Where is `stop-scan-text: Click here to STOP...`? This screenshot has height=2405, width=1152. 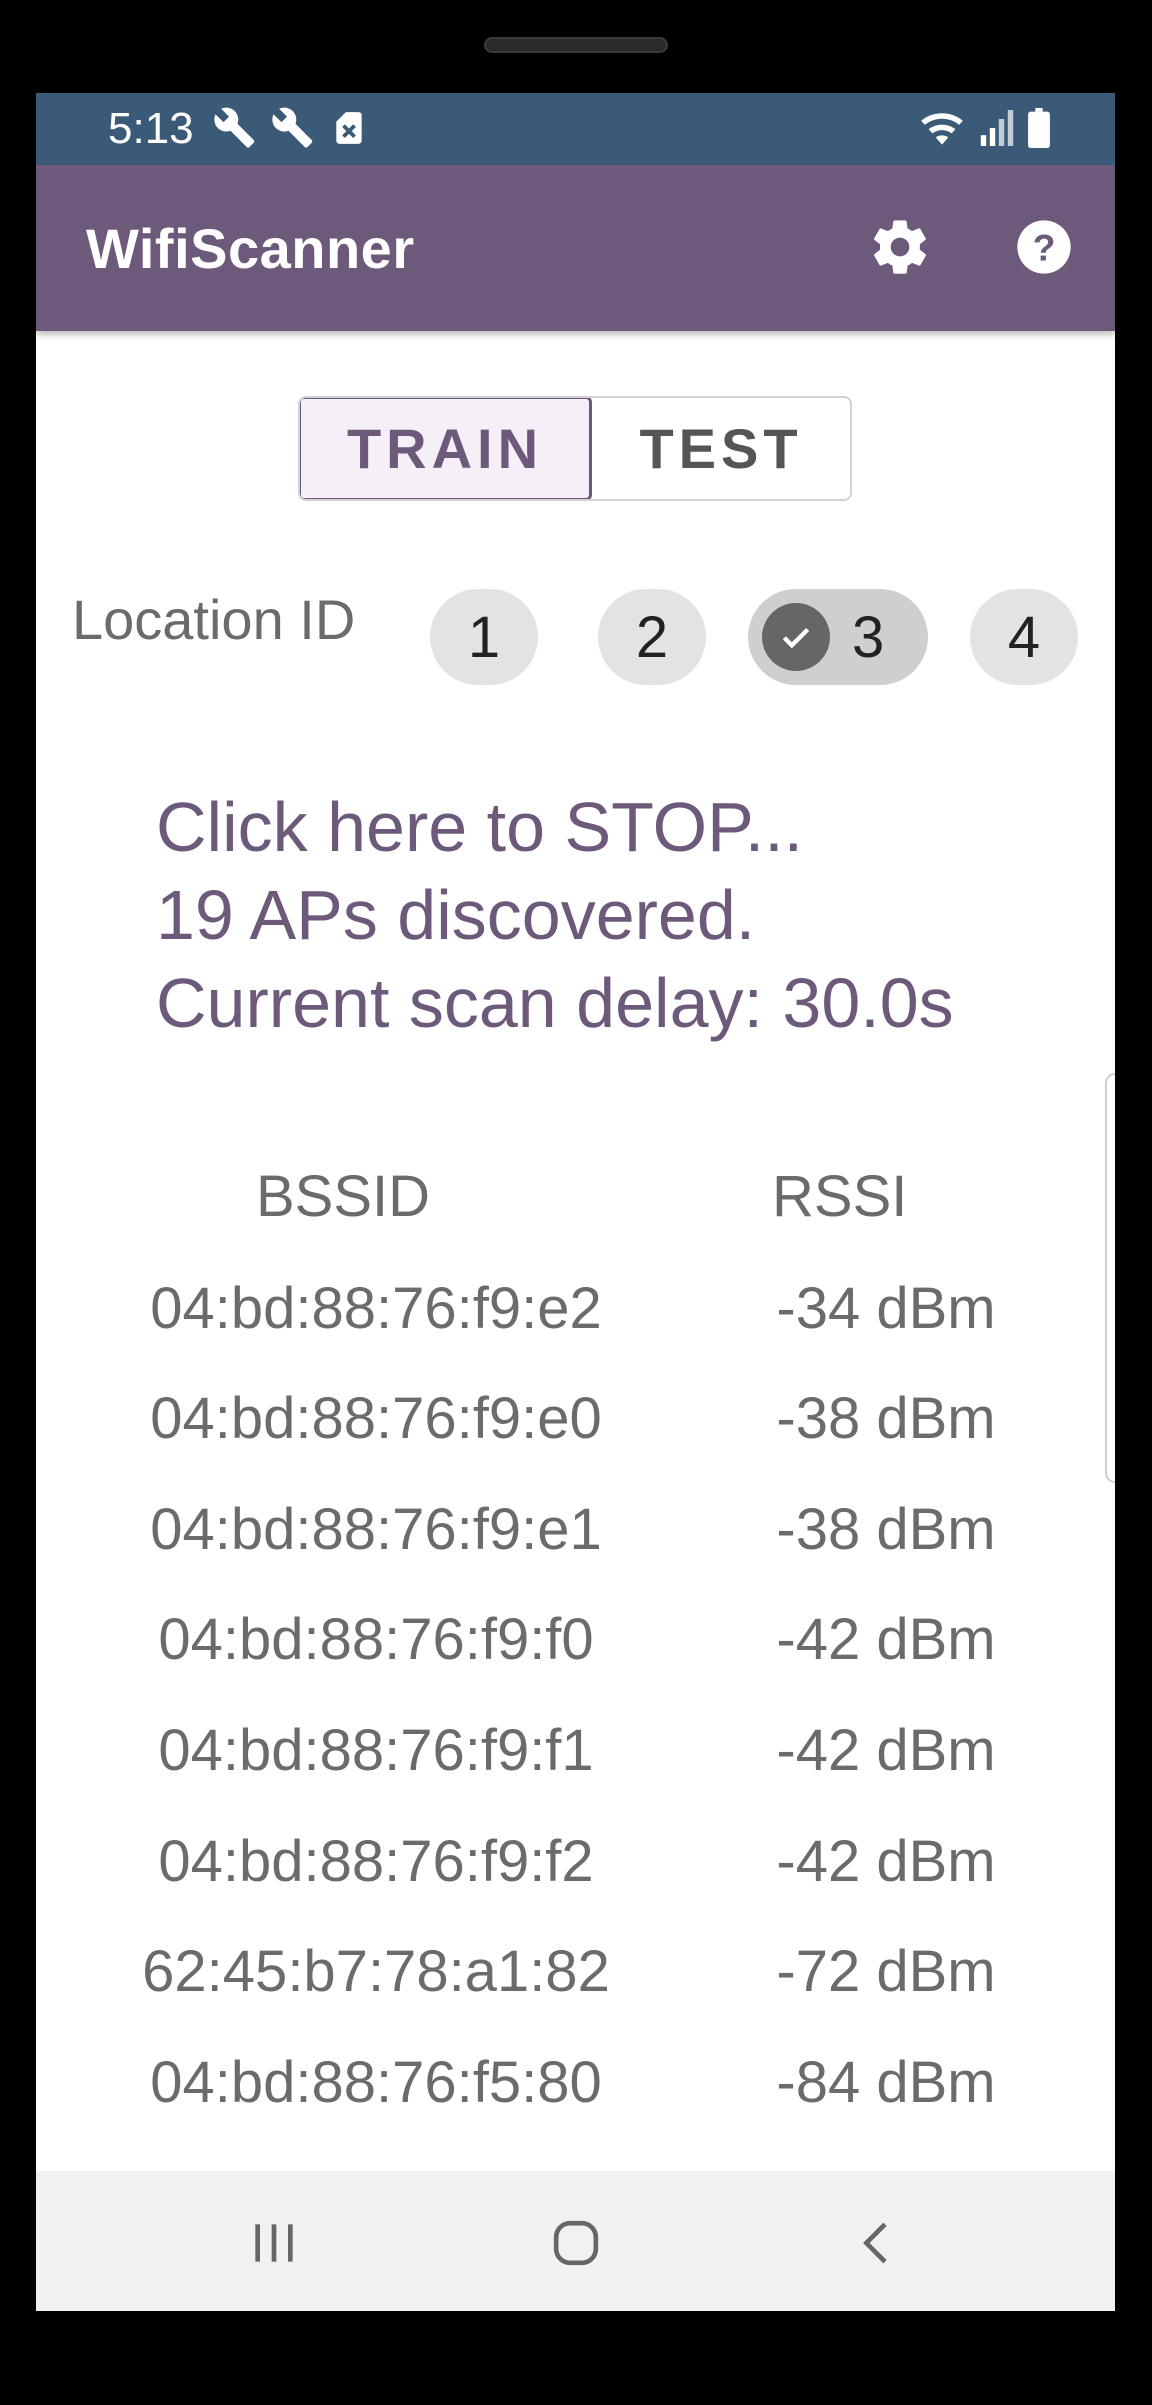 stop-scan-text: Click here to STOP... is located at coordinates (480, 827).